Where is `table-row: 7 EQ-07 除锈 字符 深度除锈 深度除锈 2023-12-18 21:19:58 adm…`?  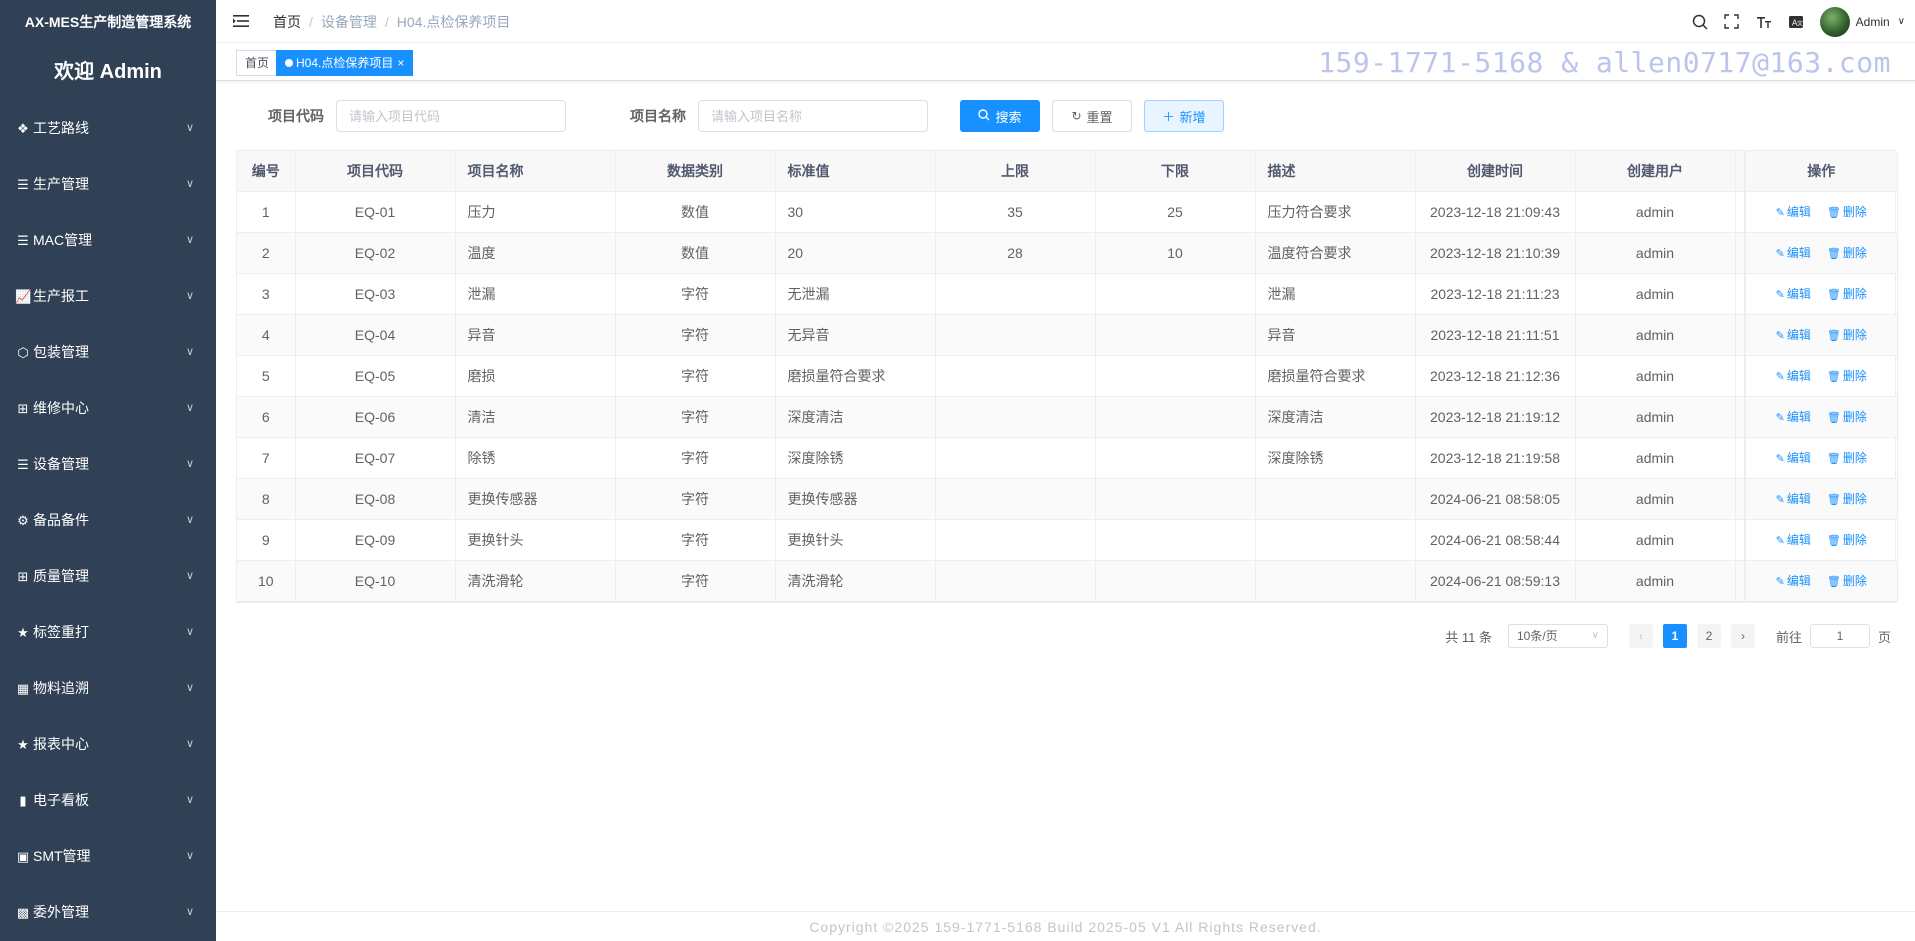 table-row: 7 EQ-07 除锈 字符 深度除锈 深度除锈 2023-12-18 21:19:58 adm… is located at coordinates (1067, 458).